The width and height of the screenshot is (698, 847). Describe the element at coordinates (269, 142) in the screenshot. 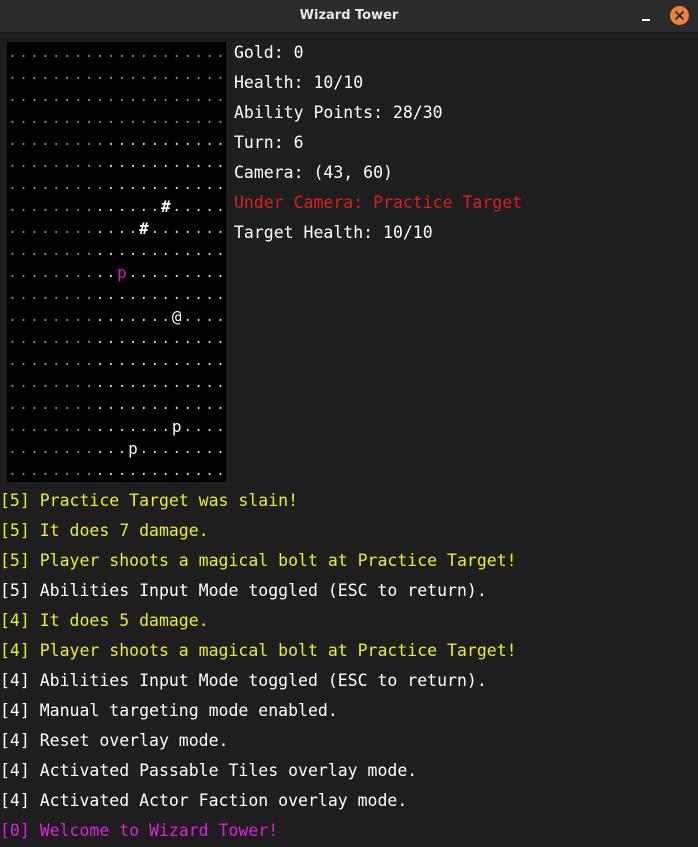

I see `turn-stat: Turn: 6` at that location.